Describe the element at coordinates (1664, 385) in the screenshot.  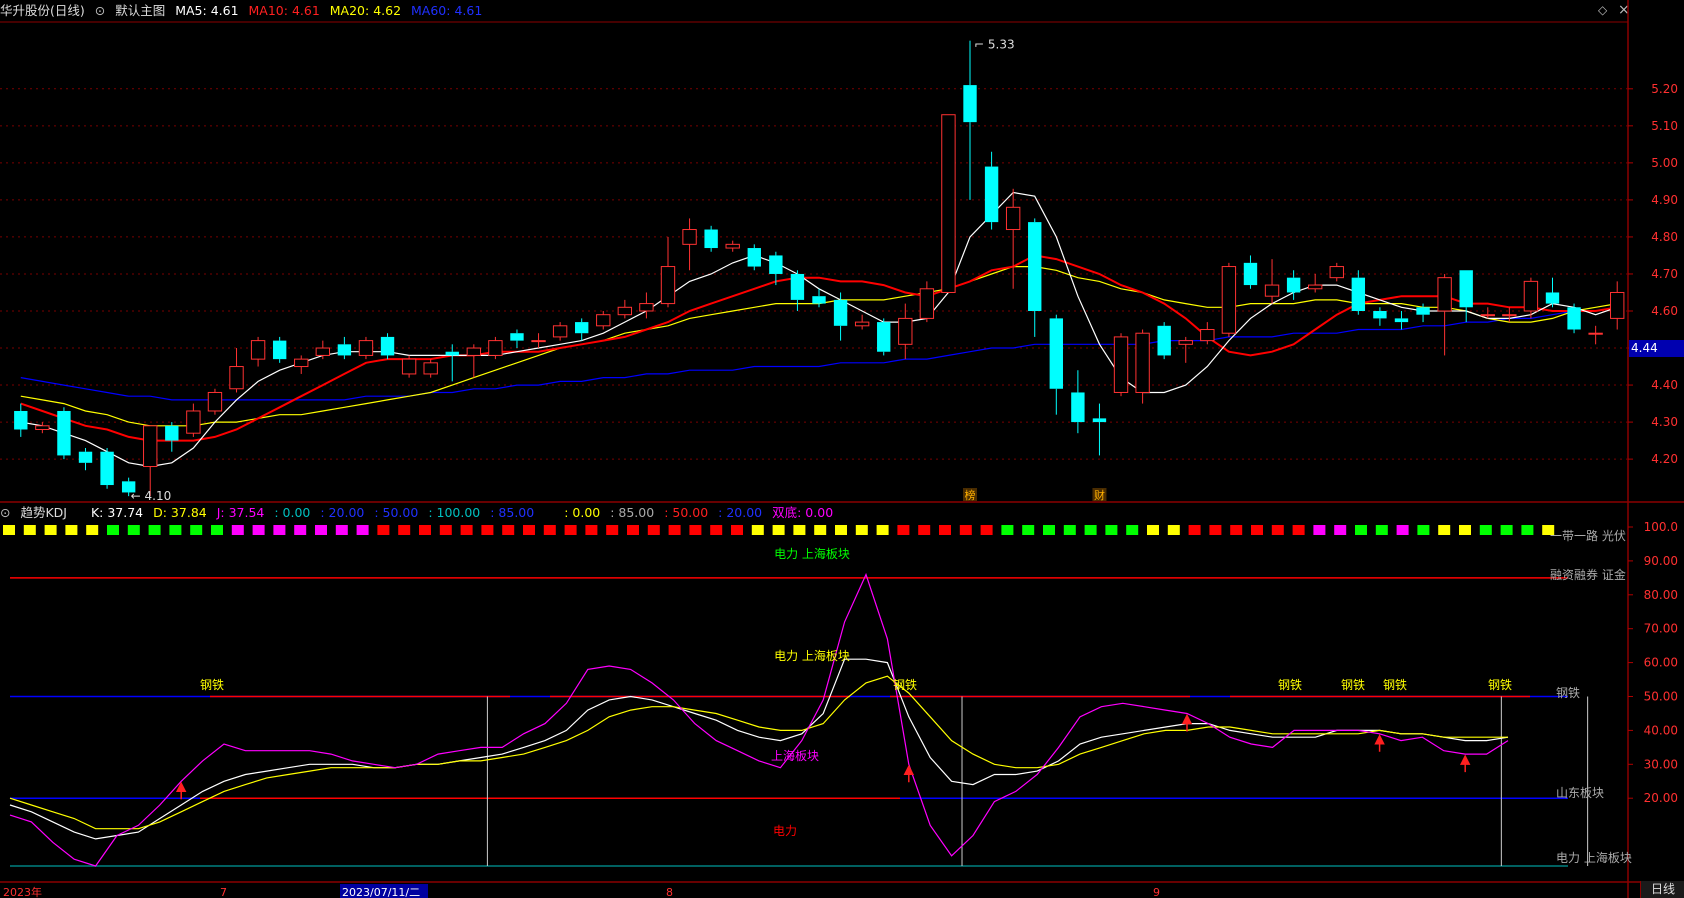
I see `price-tick-label: 4.40` at that location.